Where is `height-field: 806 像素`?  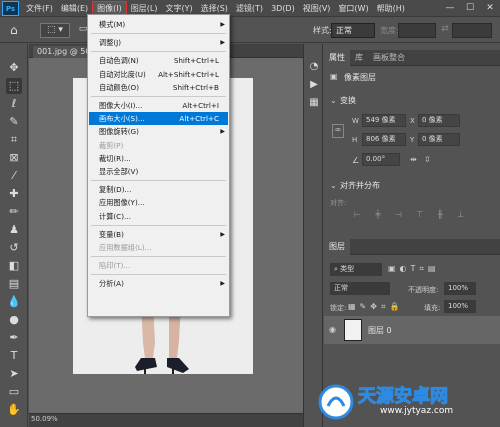
height-field: 806 像素 is located at coordinates (384, 139).